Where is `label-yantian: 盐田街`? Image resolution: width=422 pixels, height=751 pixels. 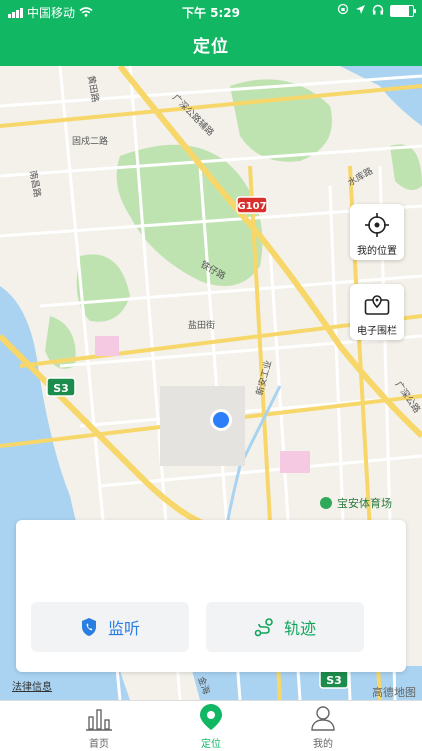
label-yantian: 盐田街 is located at coordinates (201, 325).